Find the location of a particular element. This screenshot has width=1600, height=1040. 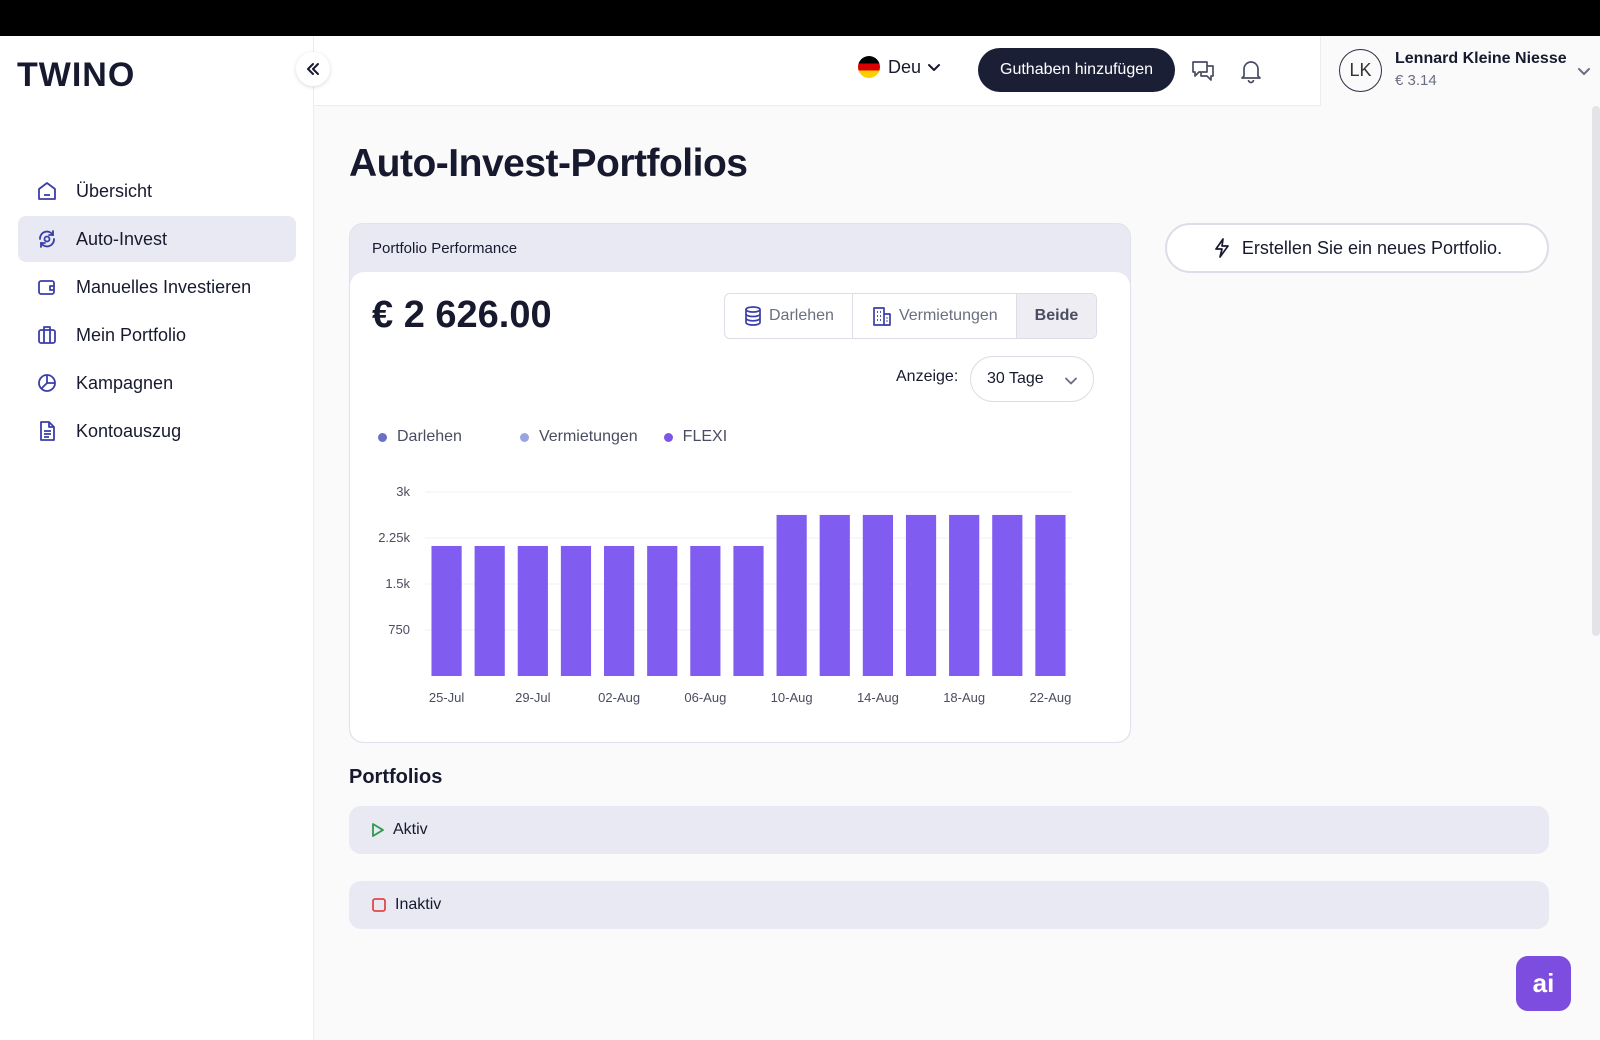

y-tick-label: 750 is located at coordinates (399, 629).